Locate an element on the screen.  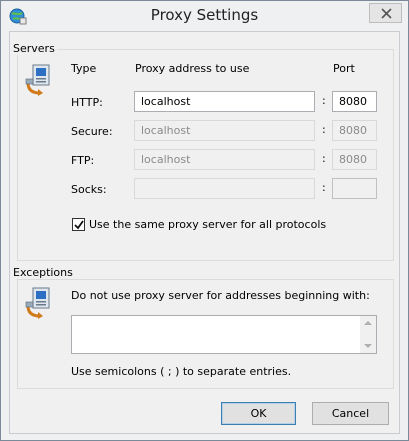
secure-address-input: localhost is located at coordinates (224, 130).